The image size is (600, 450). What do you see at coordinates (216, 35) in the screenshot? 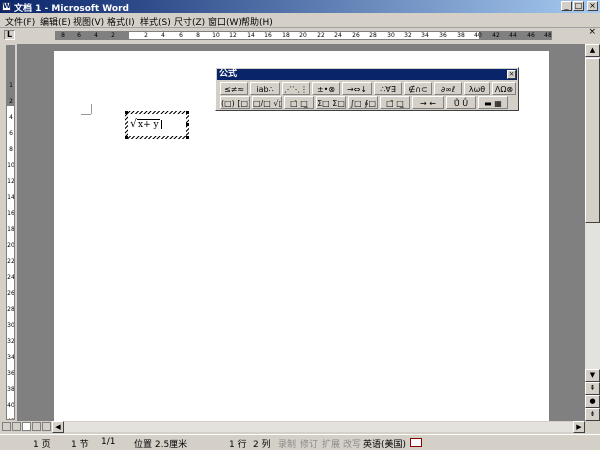
I see `ruler-tick-label: 10` at bounding box center [216, 35].